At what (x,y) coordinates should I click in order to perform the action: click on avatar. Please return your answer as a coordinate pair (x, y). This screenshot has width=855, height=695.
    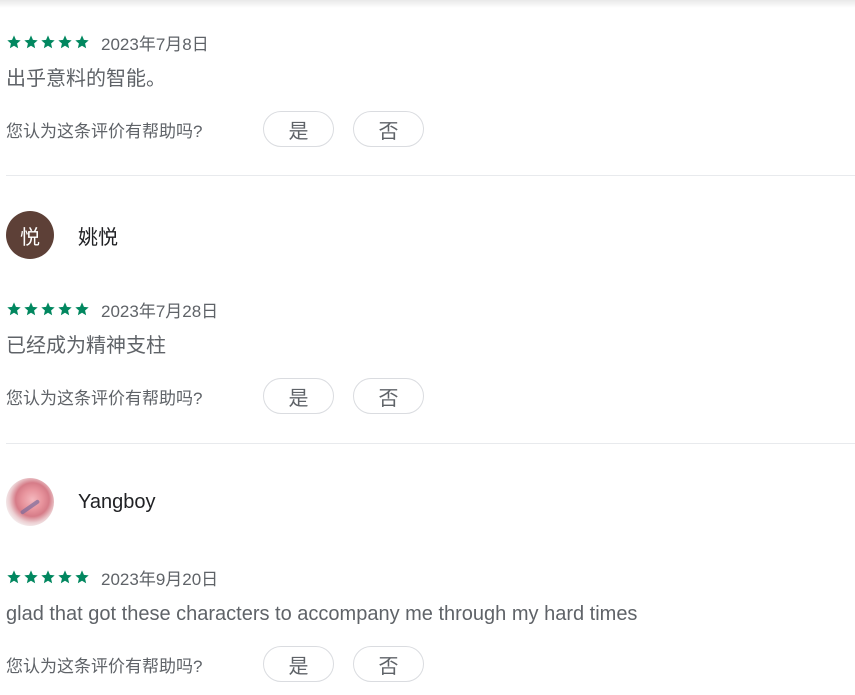
    Looking at the image, I should click on (30, 502).